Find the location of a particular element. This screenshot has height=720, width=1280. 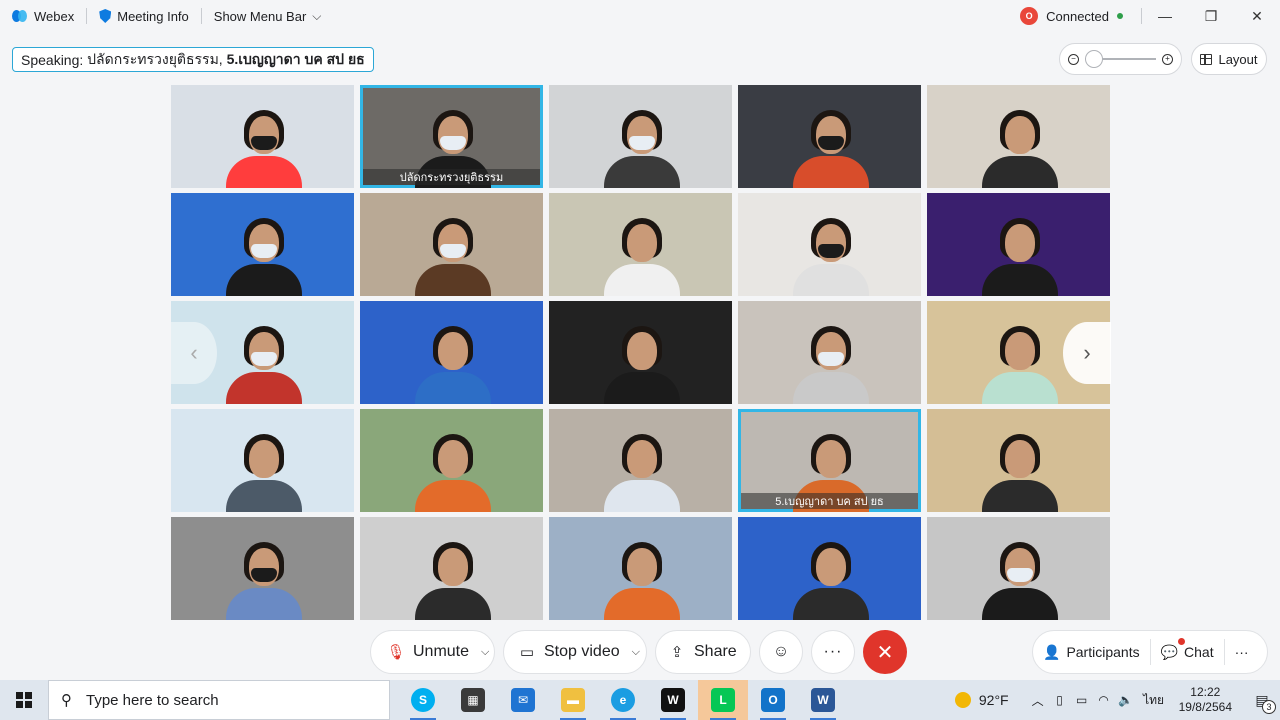

participant-video-tile: ปลัดกระทรวงยุติธรรม is located at coordinates (451, 136).